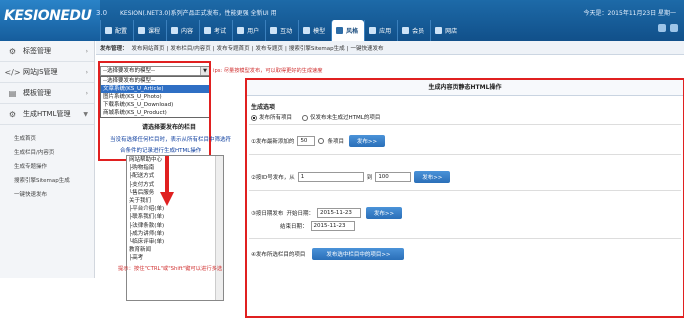 Image resolution: width=684 pixels, height=318 pixels. I want to click on sidebar-section-1: </> 网站JS管理 ›, so click(47, 72).